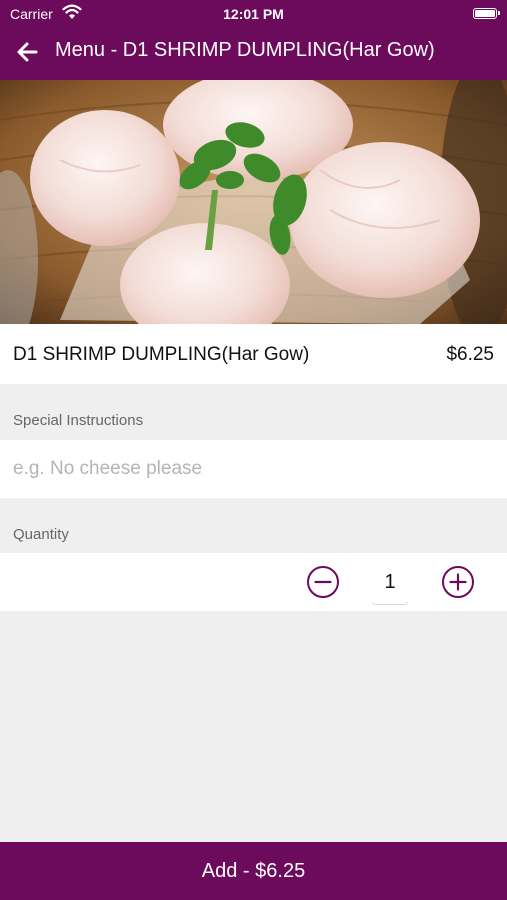 The width and height of the screenshot is (507, 900). Describe the element at coordinates (458, 582) in the screenshot. I see `plus-circle-icon` at that location.